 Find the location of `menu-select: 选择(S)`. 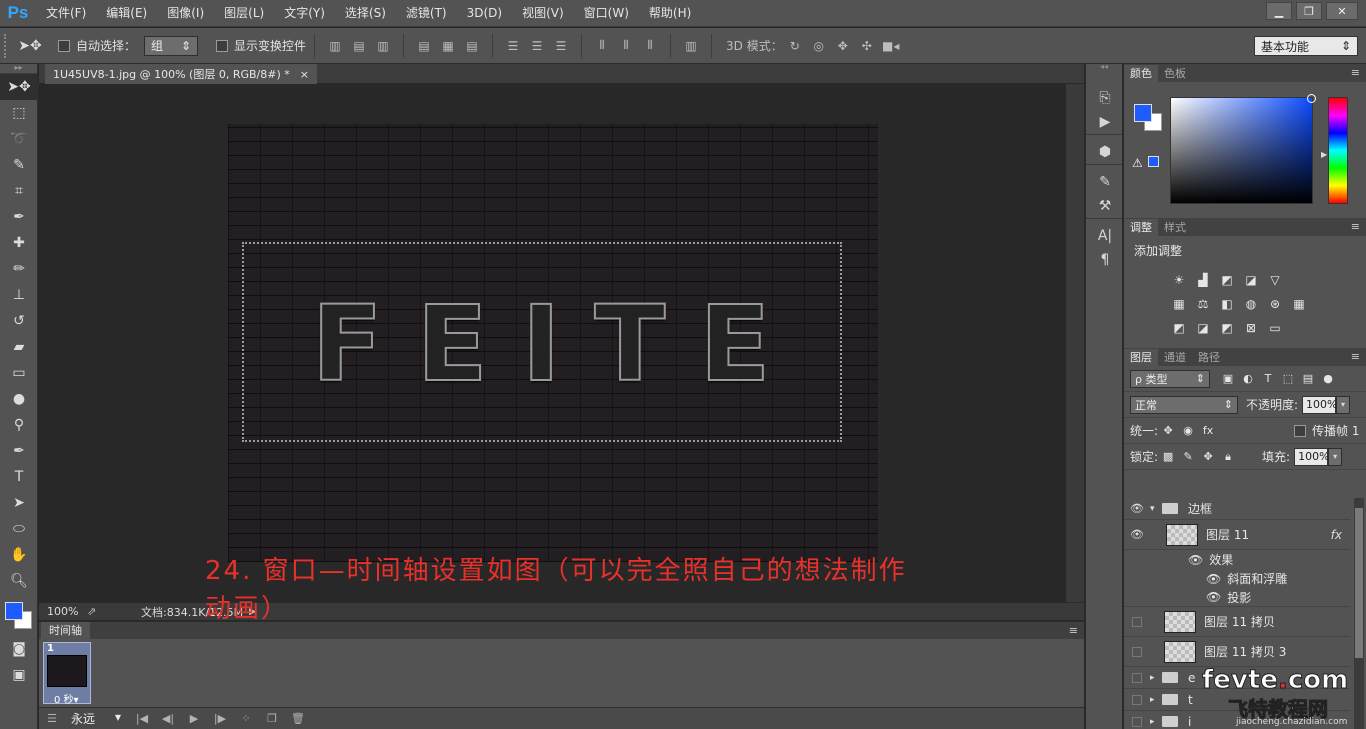

menu-select: 选择(S) is located at coordinates (365, 13).